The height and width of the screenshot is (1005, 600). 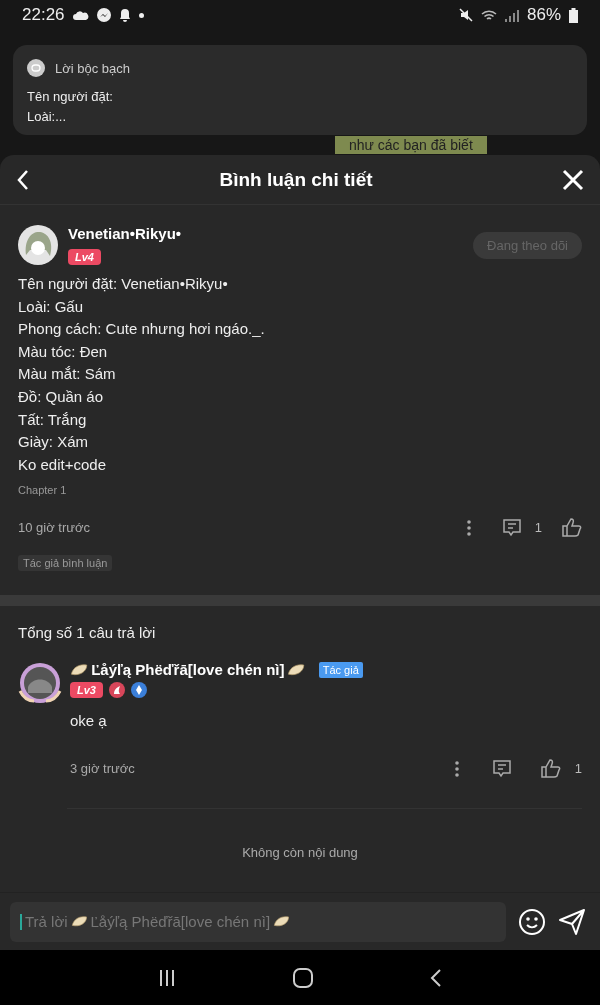 What do you see at coordinates (188, 670) in the screenshot?
I see `author-name: Ľåýľą Phëďřā[love chén nì]` at bounding box center [188, 670].